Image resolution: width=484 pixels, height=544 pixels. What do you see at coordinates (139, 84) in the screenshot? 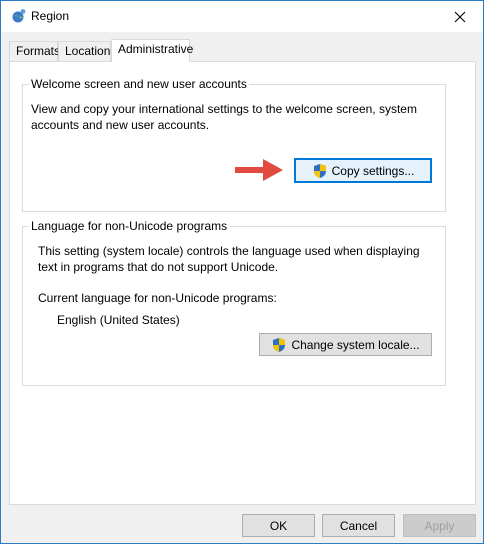
I see `welcome-group-title: Welcome screen and new user accounts` at bounding box center [139, 84].